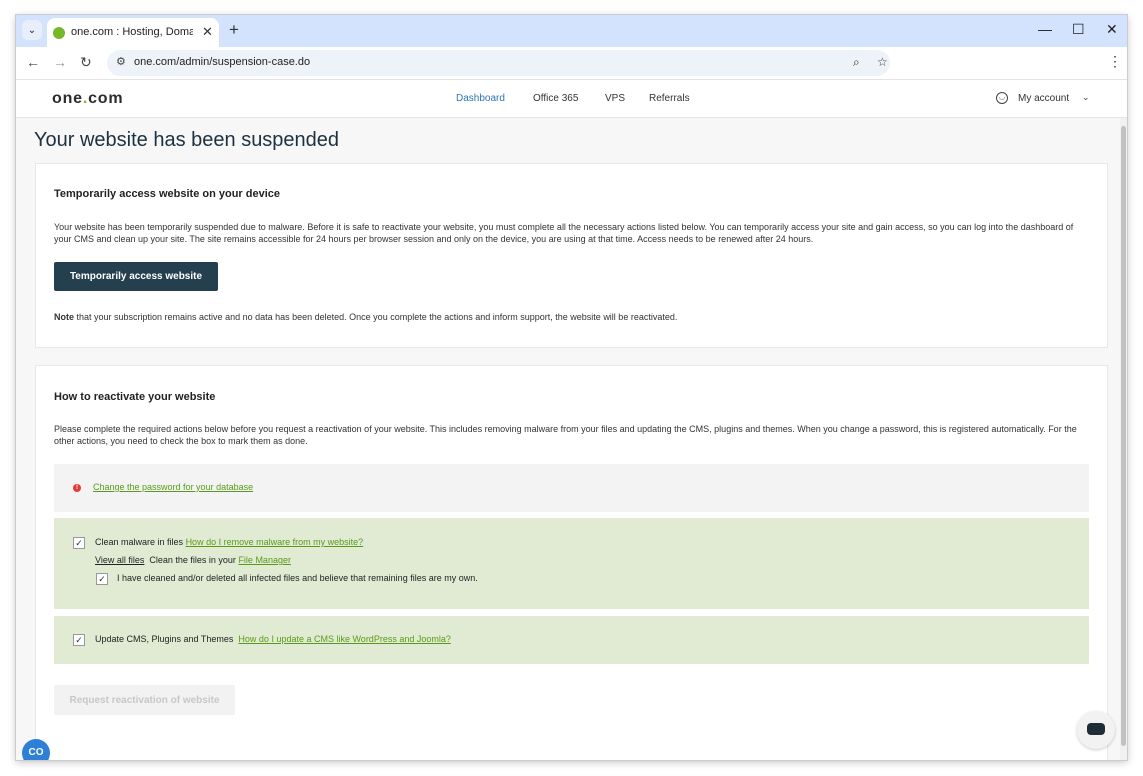 The height and width of the screenshot is (776, 1143). What do you see at coordinates (1043, 98) in the screenshot?
I see `my-account-link: My account` at bounding box center [1043, 98].